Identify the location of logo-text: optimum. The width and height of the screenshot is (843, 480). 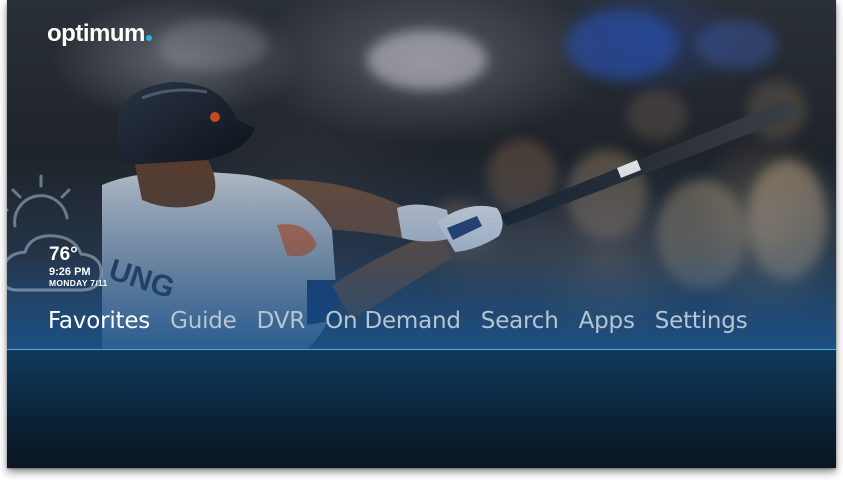
(96, 33).